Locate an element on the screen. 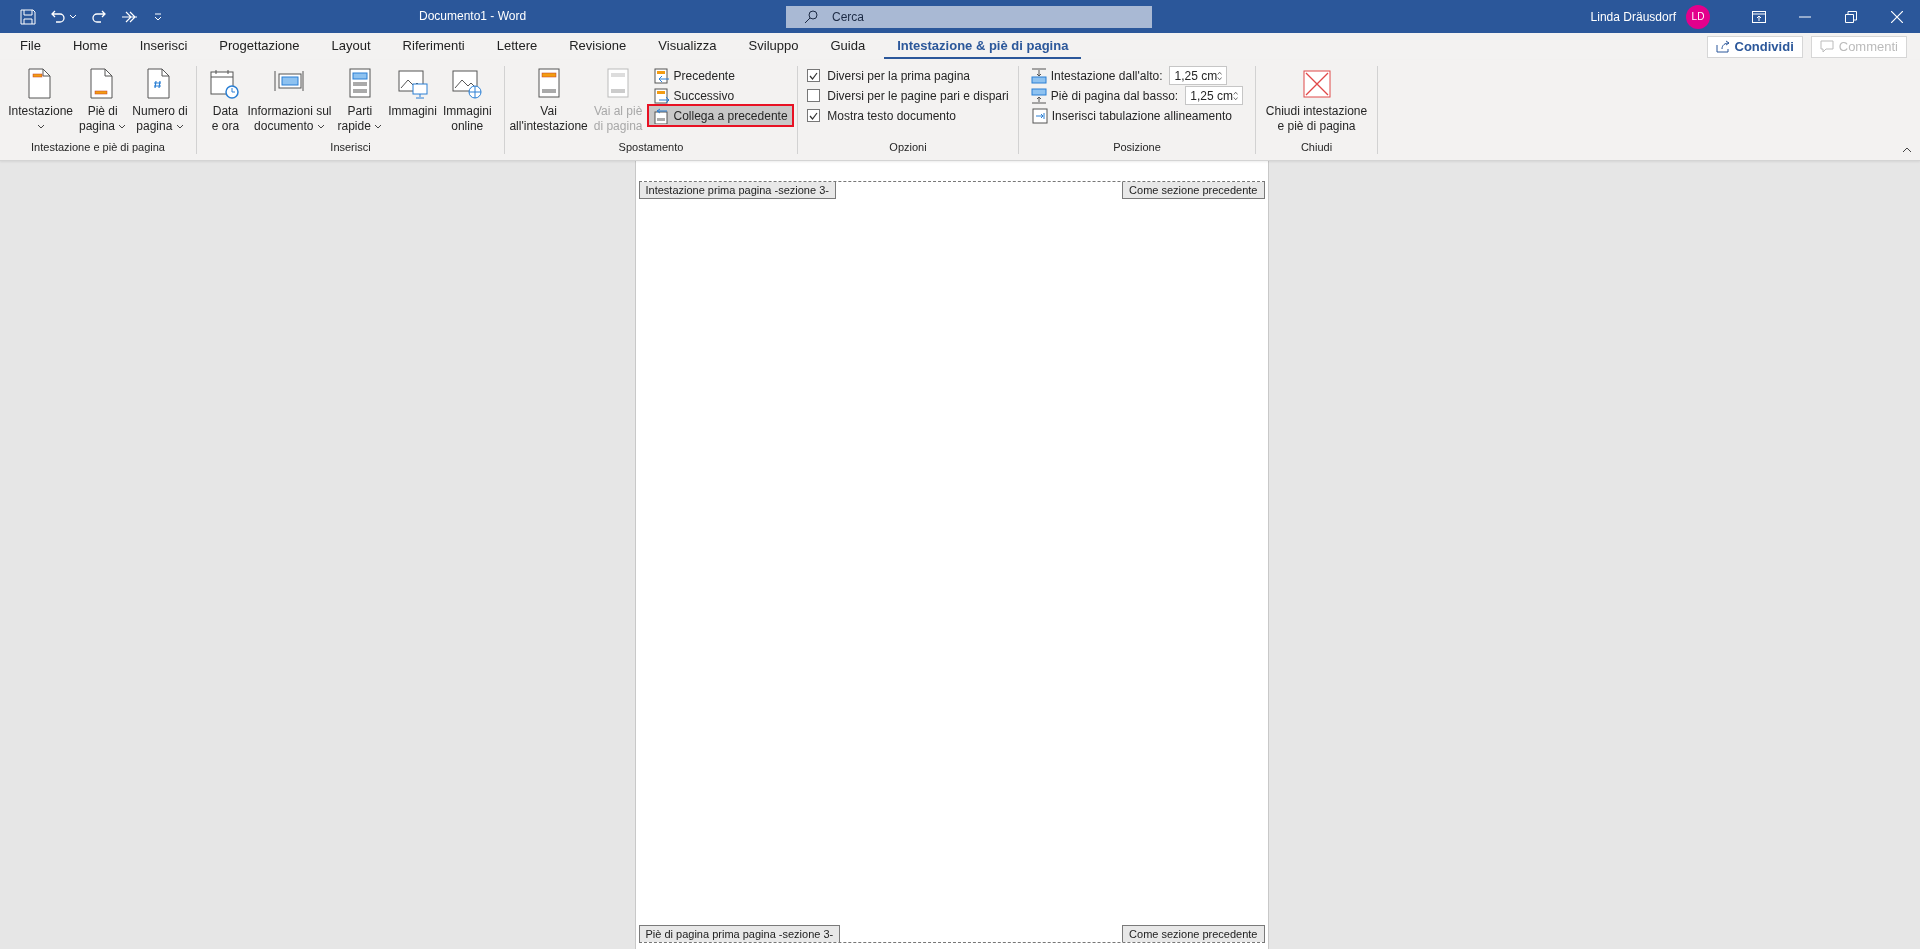 The height and width of the screenshot is (949, 1920). ribbon-tab: Riferimenti is located at coordinates (433, 46).